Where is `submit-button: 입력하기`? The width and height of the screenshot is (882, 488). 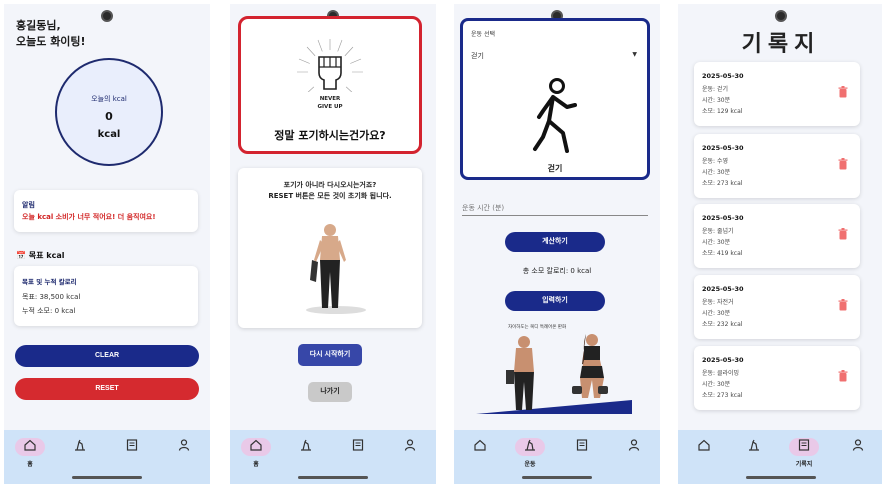 submit-button: 입력하기 is located at coordinates (555, 301).